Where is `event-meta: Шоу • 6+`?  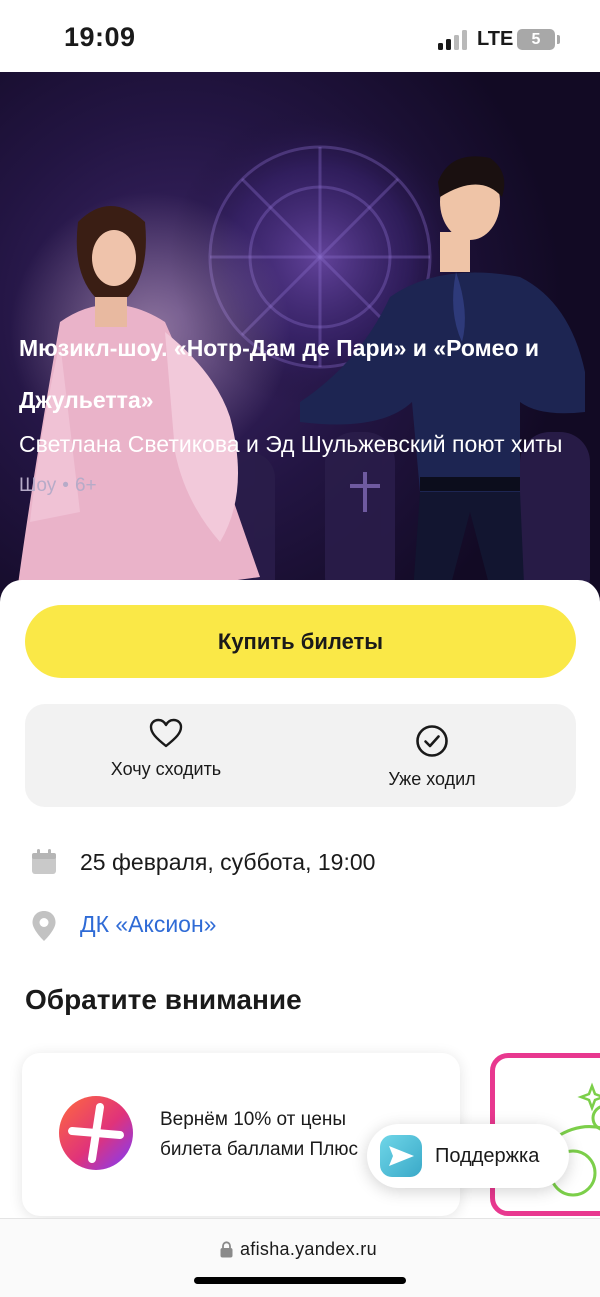
event-meta: Шоу • 6+ is located at coordinates (299, 486).